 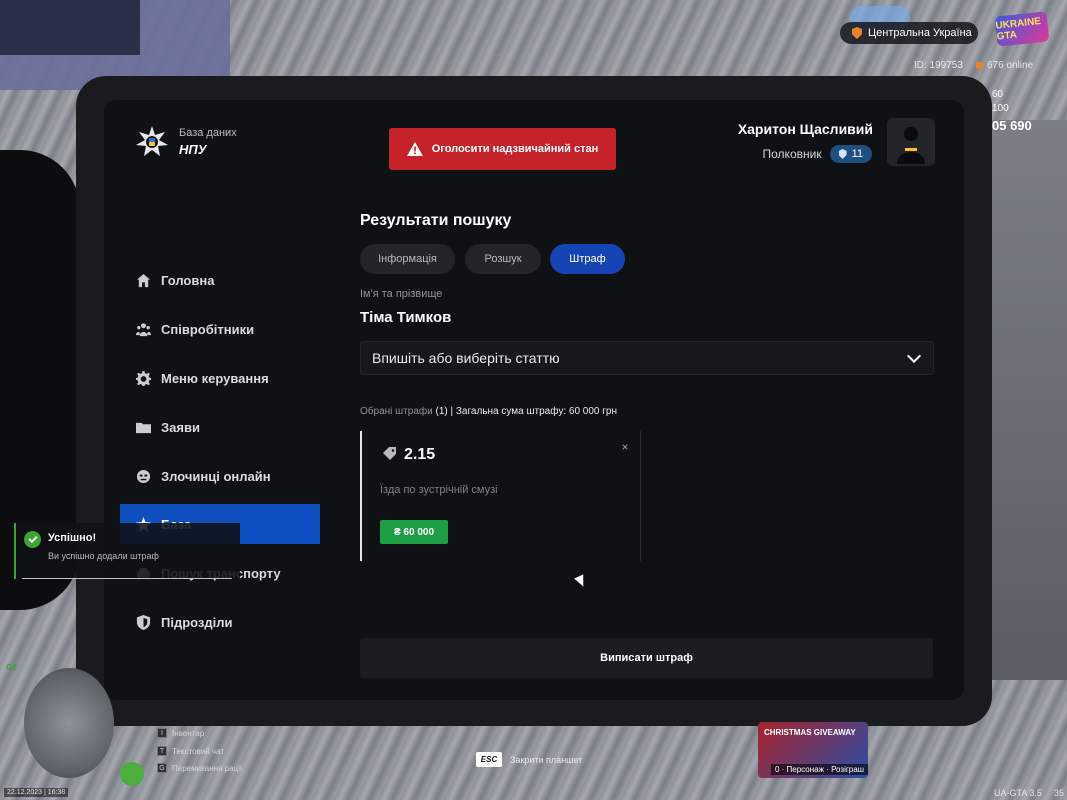 I want to click on toast-progress, so click(x=127, y=578).